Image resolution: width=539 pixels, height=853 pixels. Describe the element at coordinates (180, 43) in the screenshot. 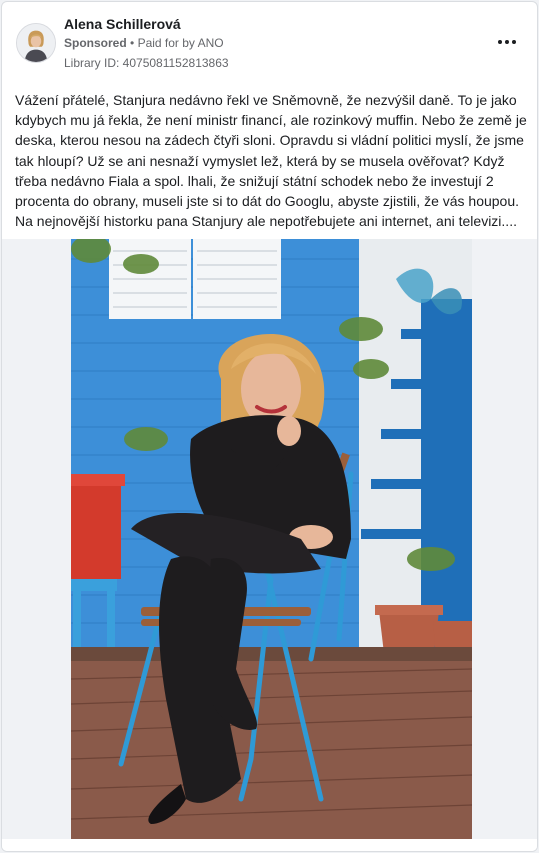

I see `paid-for-by: Paid for by ANO` at that location.